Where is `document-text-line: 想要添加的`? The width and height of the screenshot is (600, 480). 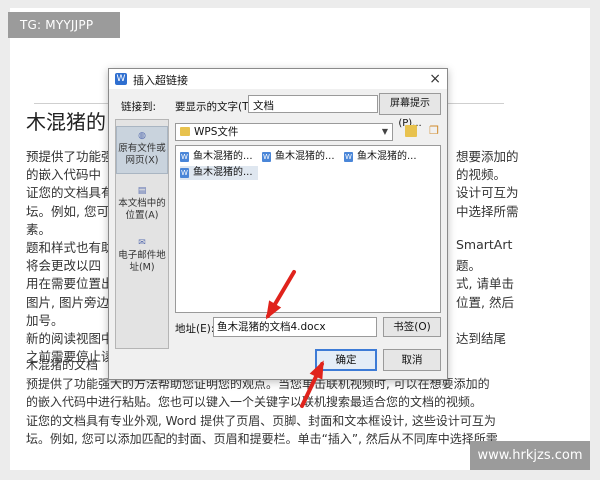
document-text-line: 想要添加的 is located at coordinates (487, 156).